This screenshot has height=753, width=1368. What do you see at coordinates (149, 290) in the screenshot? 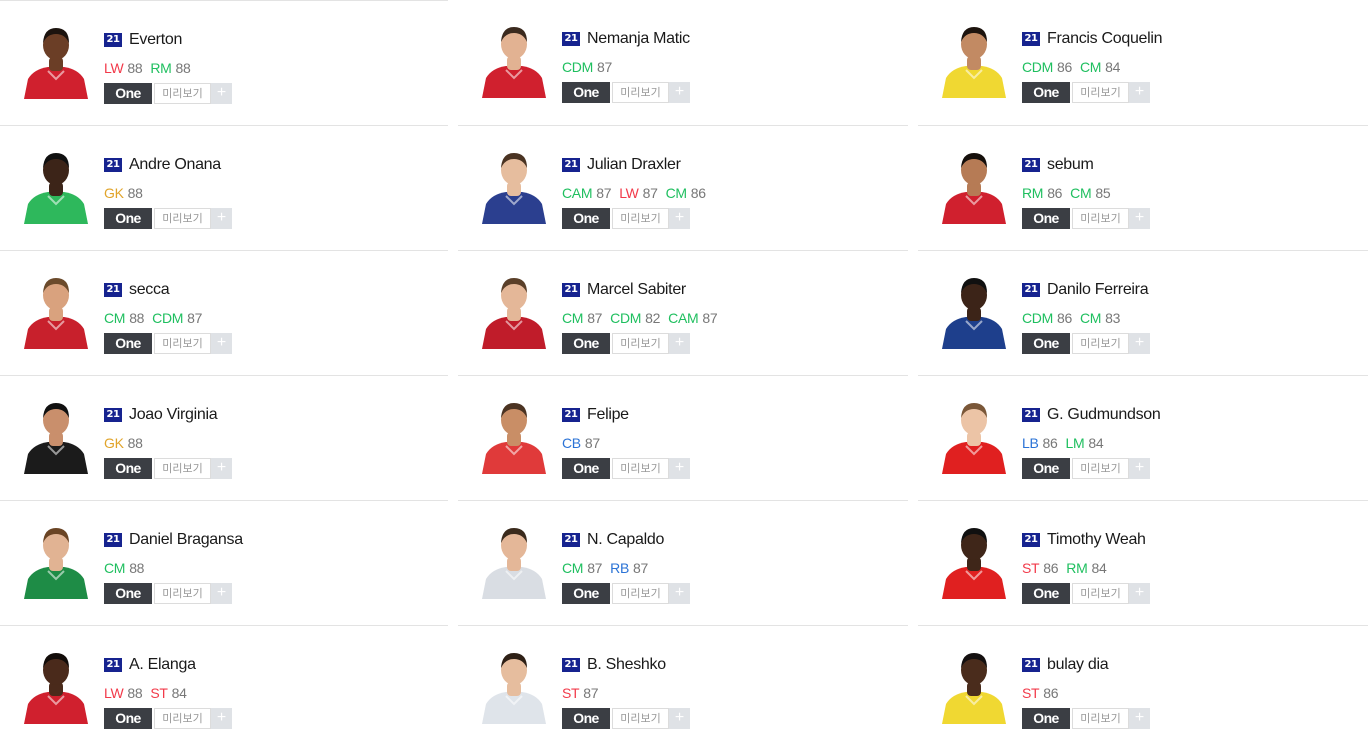
I see `player-name: secca` at bounding box center [149, 290].